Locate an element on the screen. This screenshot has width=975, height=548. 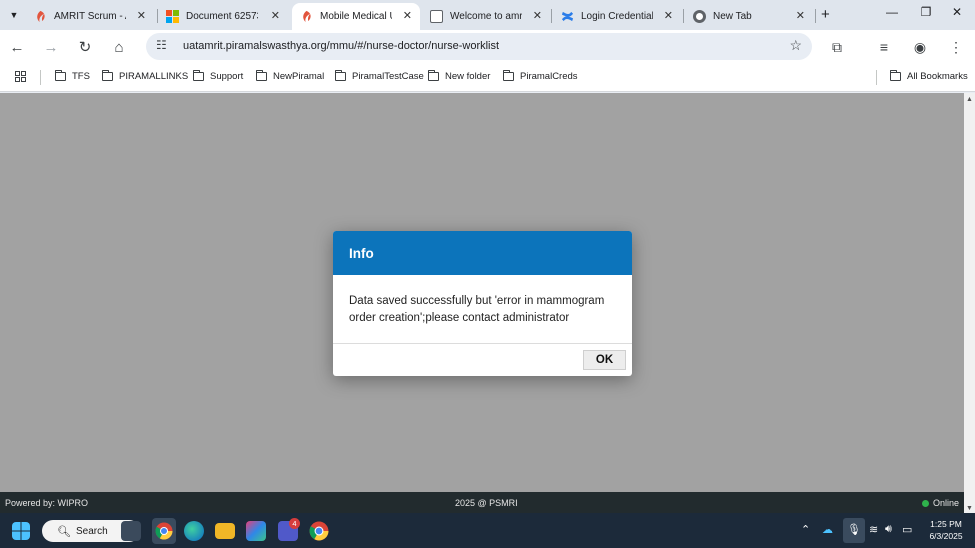
tab-title: Document 625738 is located at coordinates (222, 16).